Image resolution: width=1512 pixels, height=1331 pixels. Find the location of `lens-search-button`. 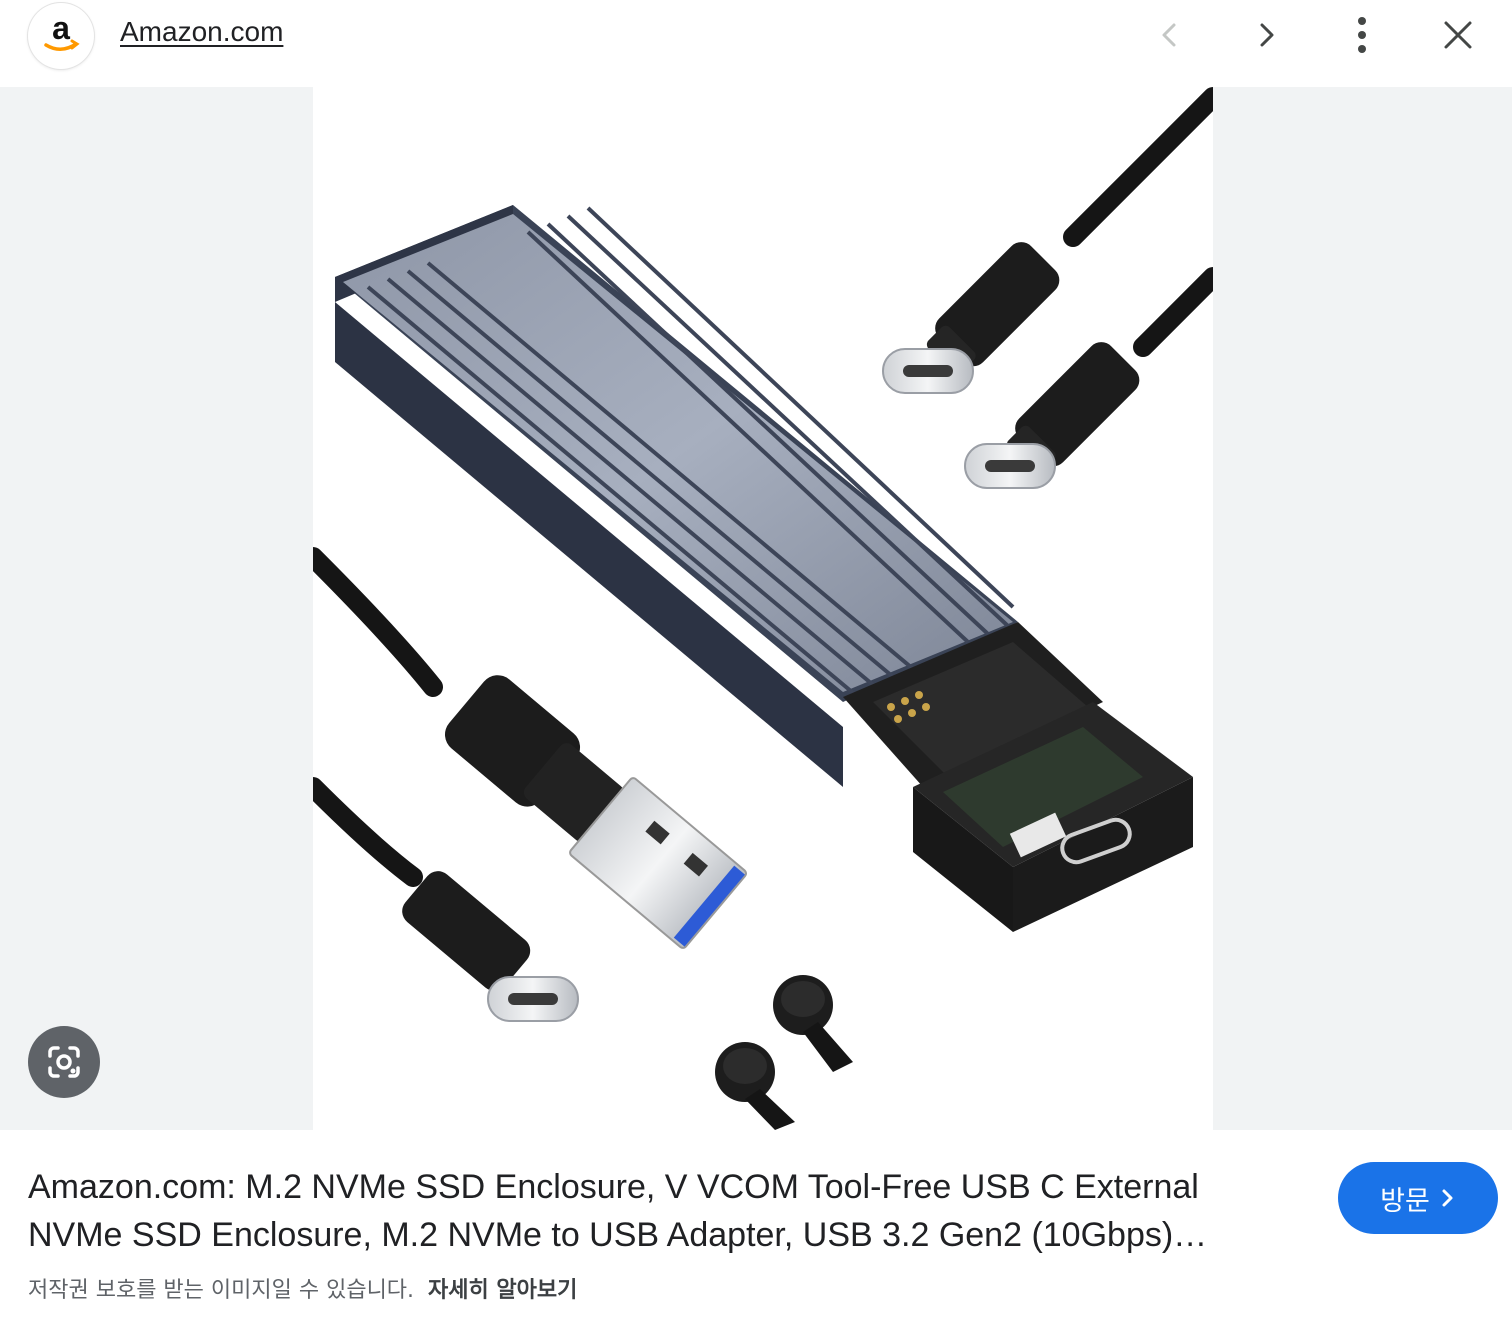

lens-search-button is located at coordinates (64, 1062).